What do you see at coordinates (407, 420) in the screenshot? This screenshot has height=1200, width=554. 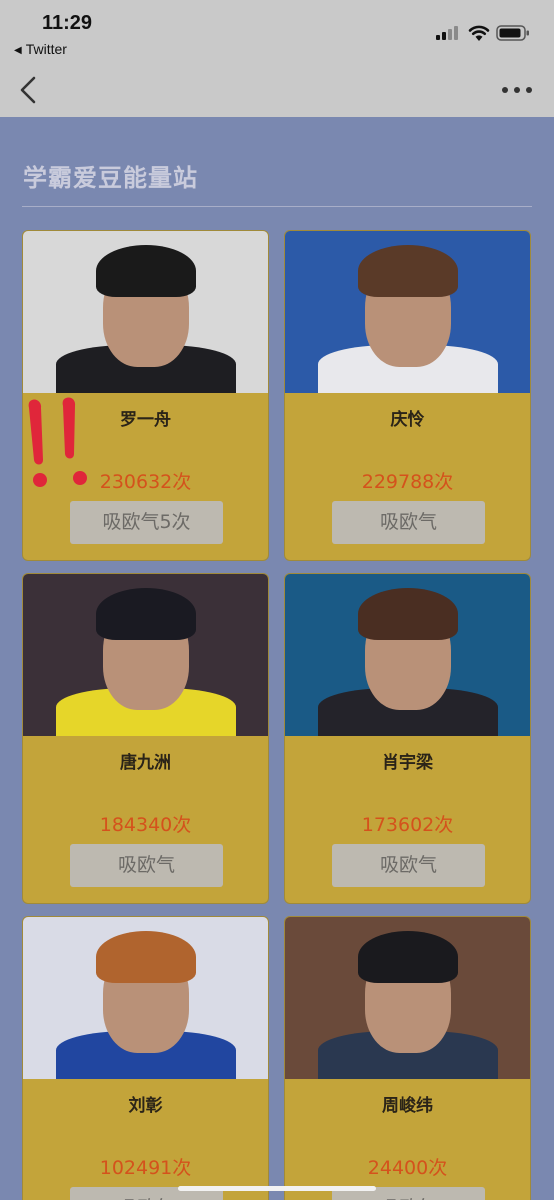 I see `idol-name: 庆怜` at bounding box center [407, 420].